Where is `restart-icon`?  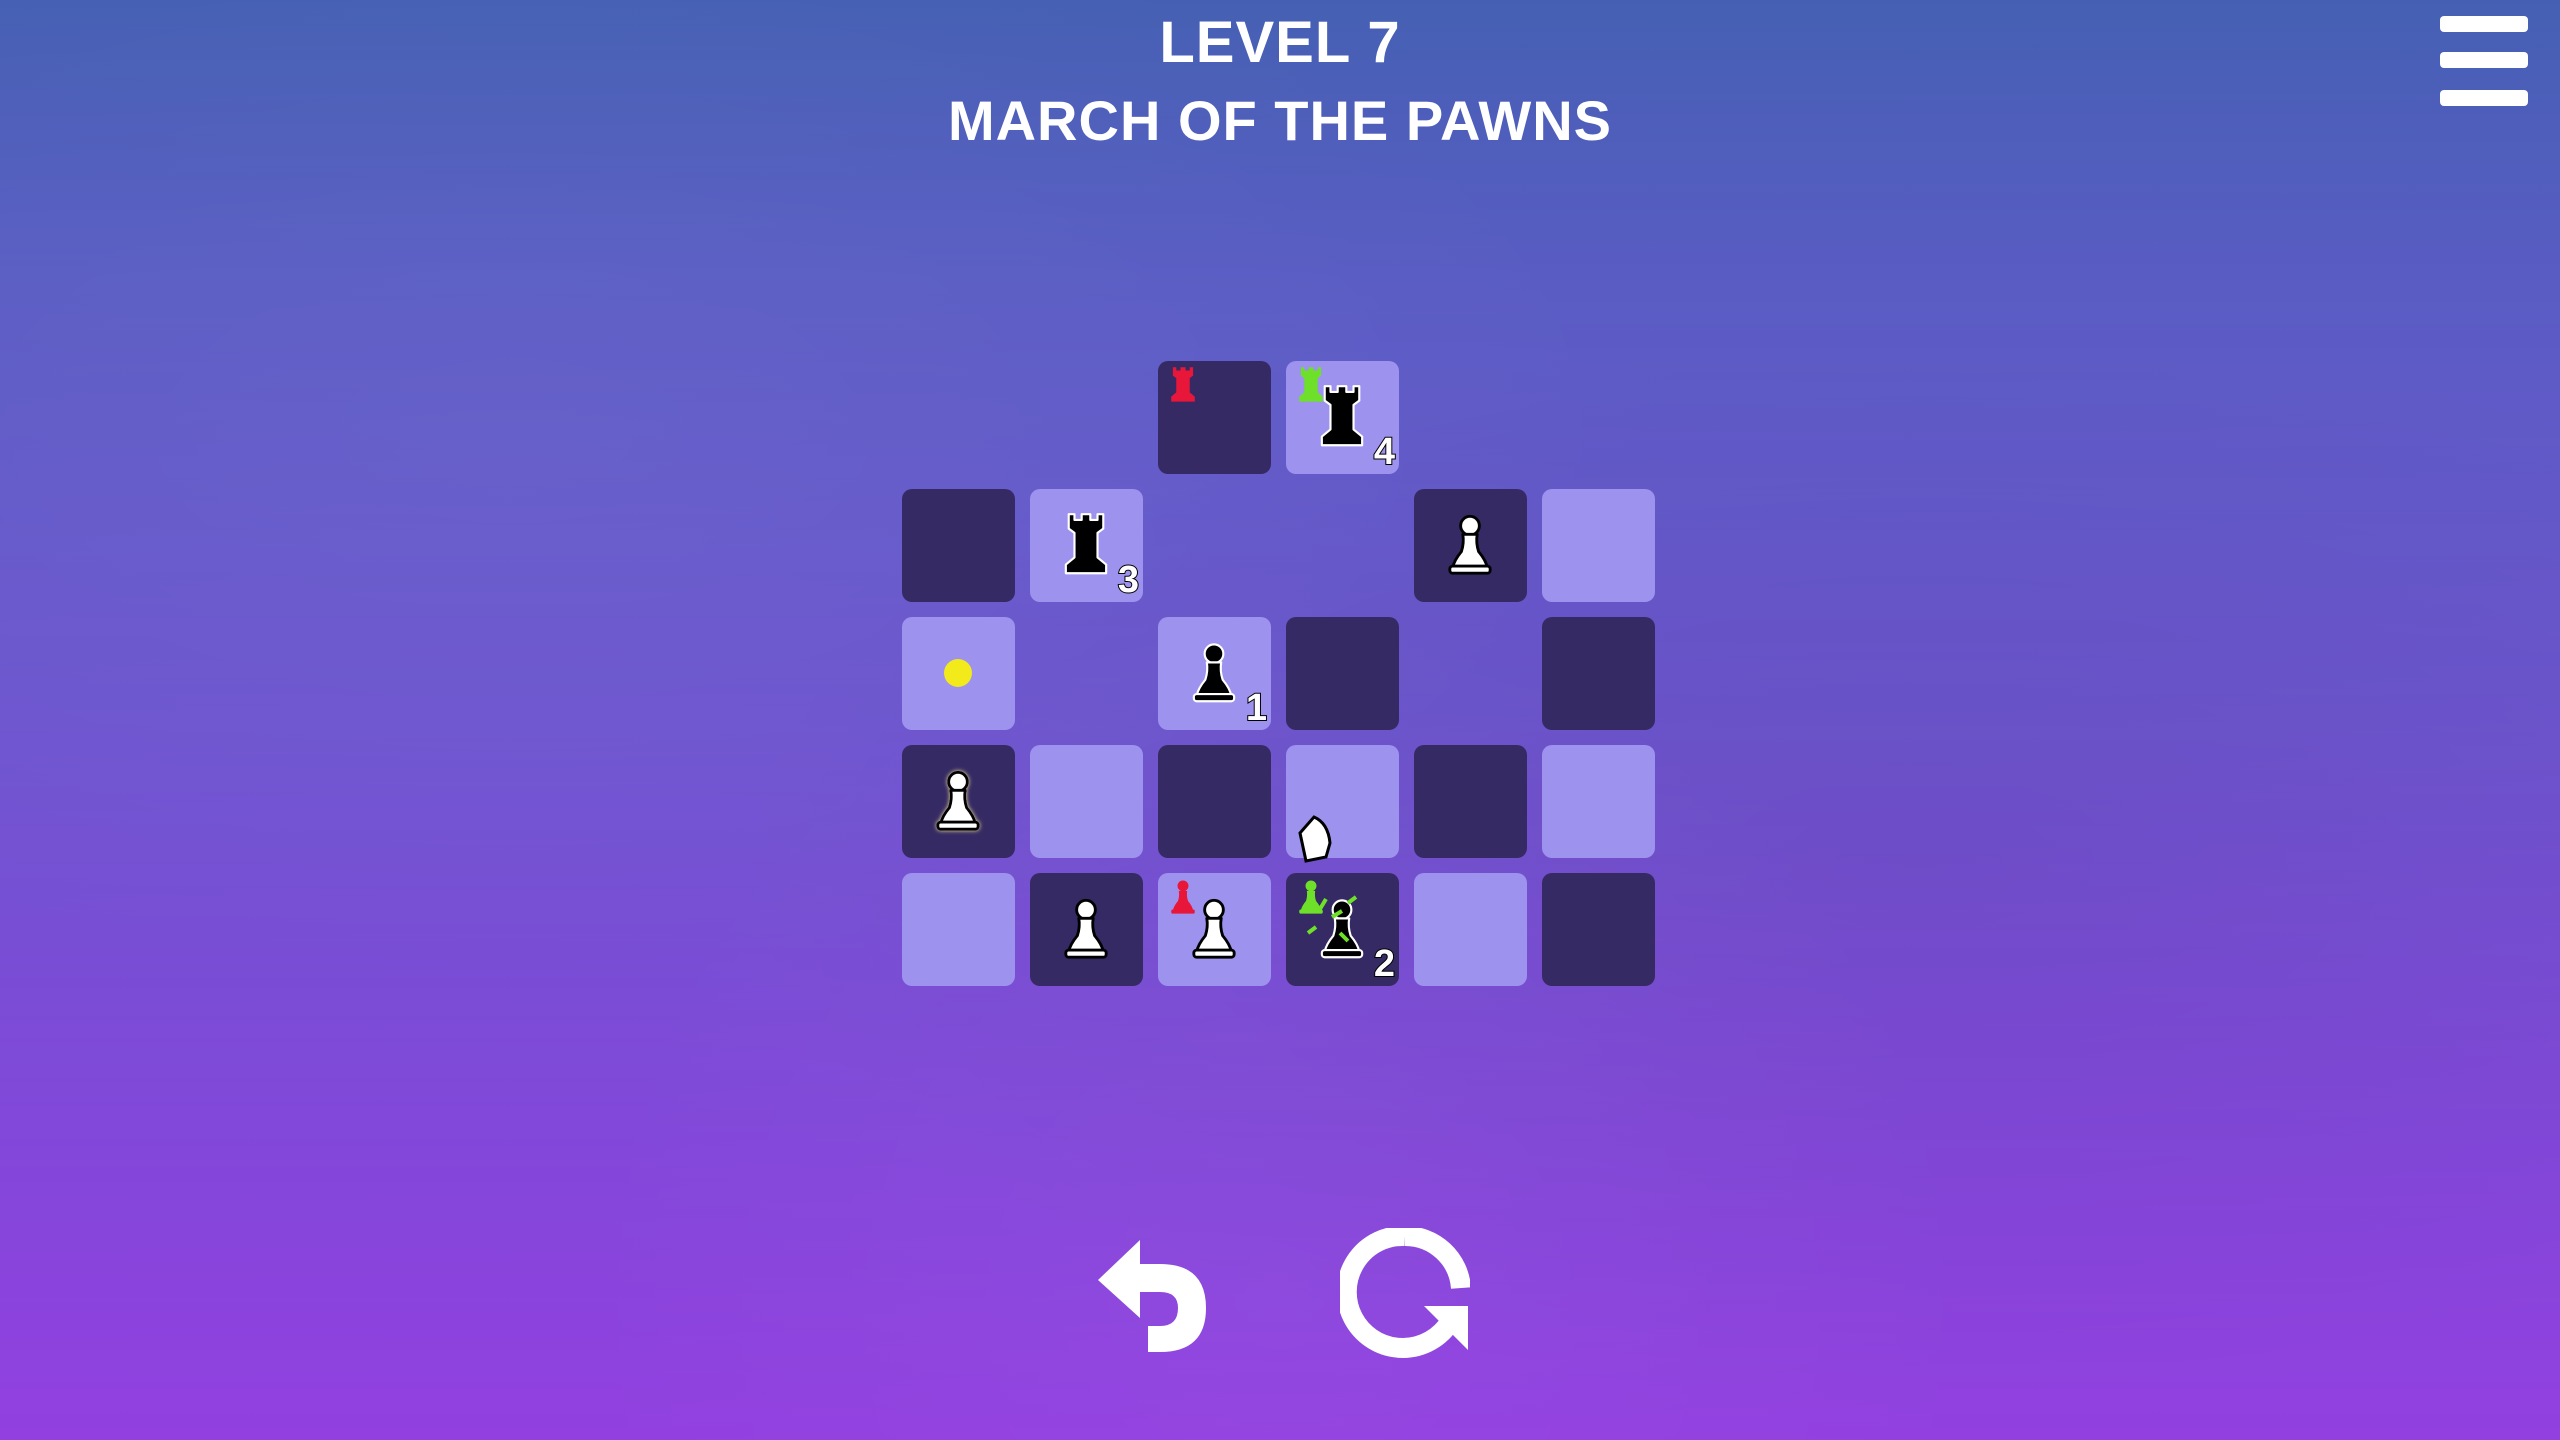 restart-icon is located at coordinates (1403, 1291).